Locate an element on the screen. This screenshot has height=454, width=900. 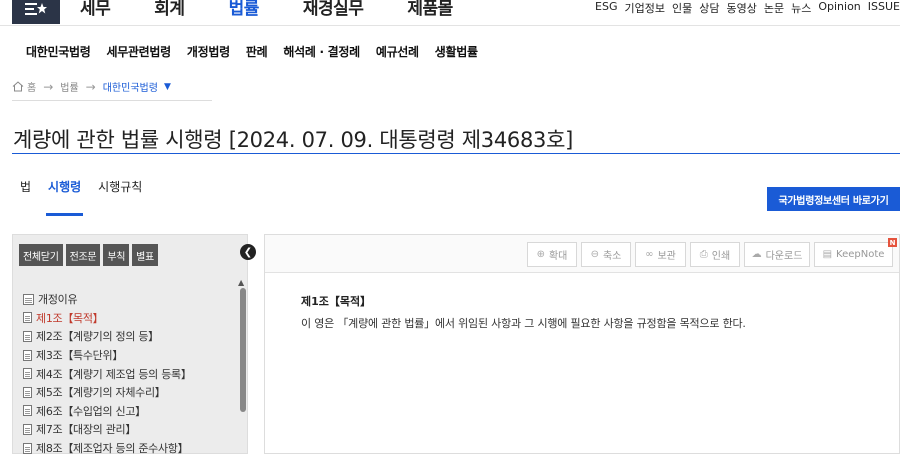
printer-icon: ⎙ is located at coordinates (703, 254).